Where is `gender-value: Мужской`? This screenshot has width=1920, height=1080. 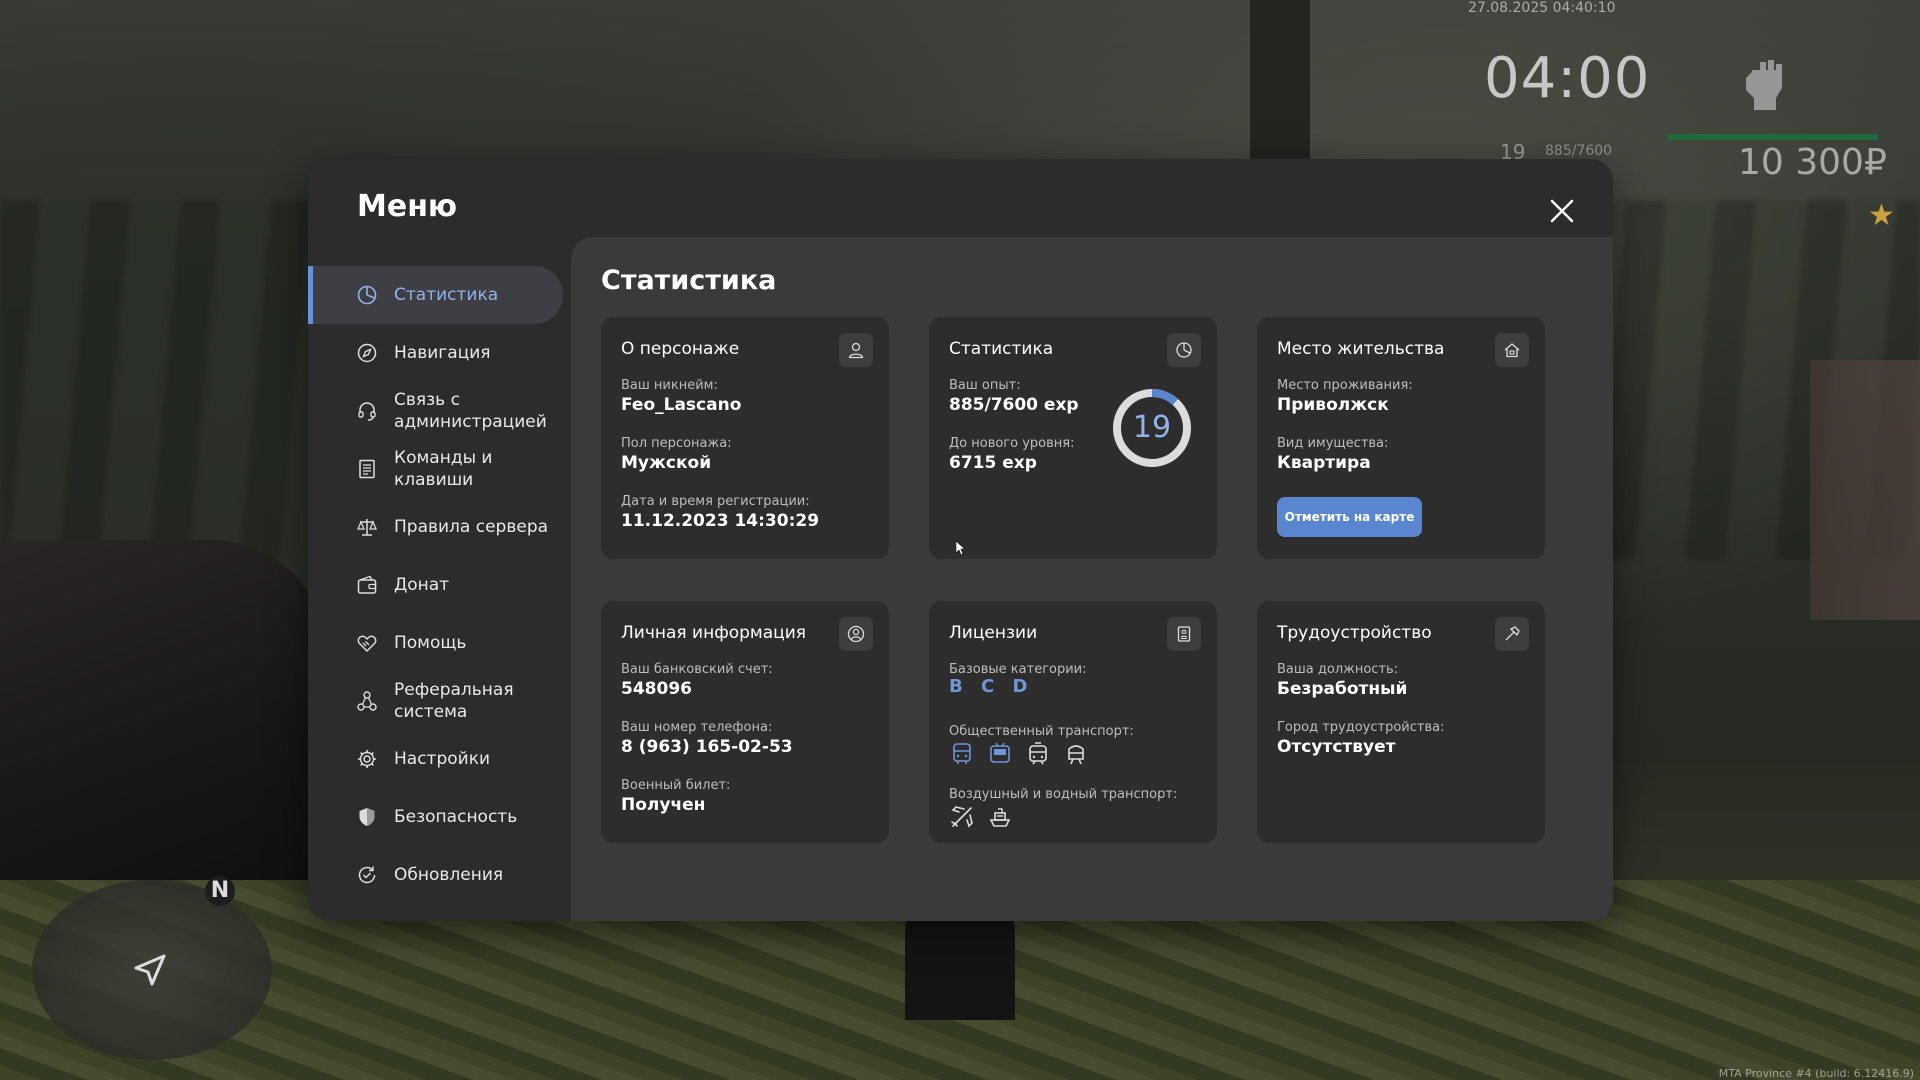
gender-value: Мужской is located at coordinates (666, 463).